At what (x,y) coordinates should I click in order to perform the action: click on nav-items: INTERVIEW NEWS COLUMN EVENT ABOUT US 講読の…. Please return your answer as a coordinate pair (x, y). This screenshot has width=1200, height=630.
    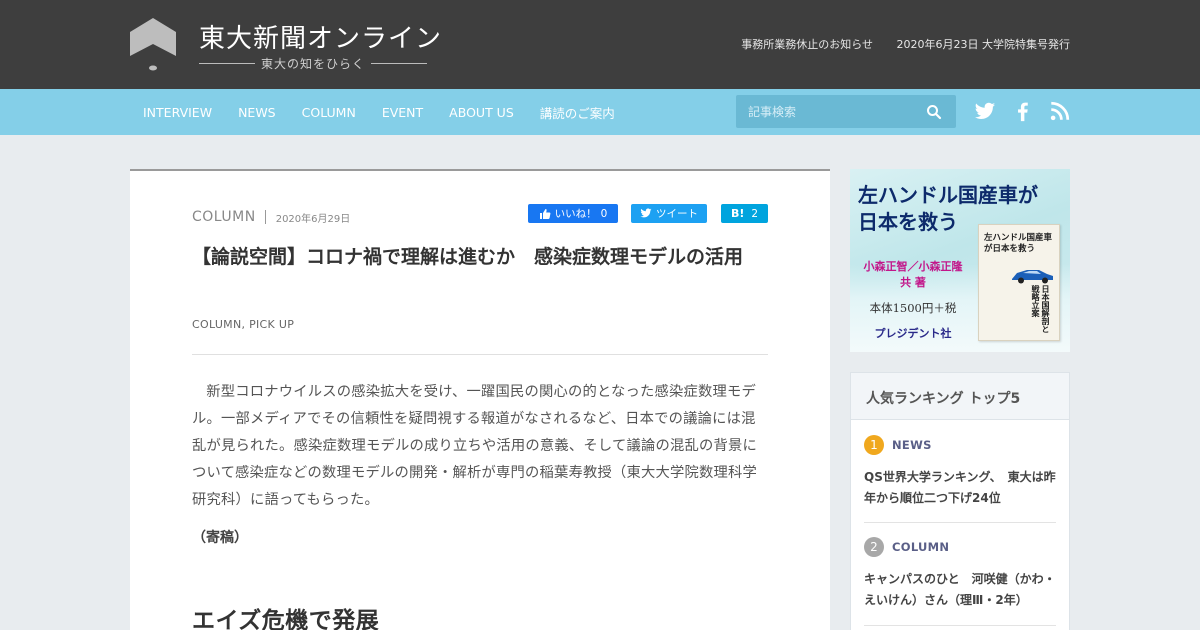
    Looking at the image, I should click on (392, 112).